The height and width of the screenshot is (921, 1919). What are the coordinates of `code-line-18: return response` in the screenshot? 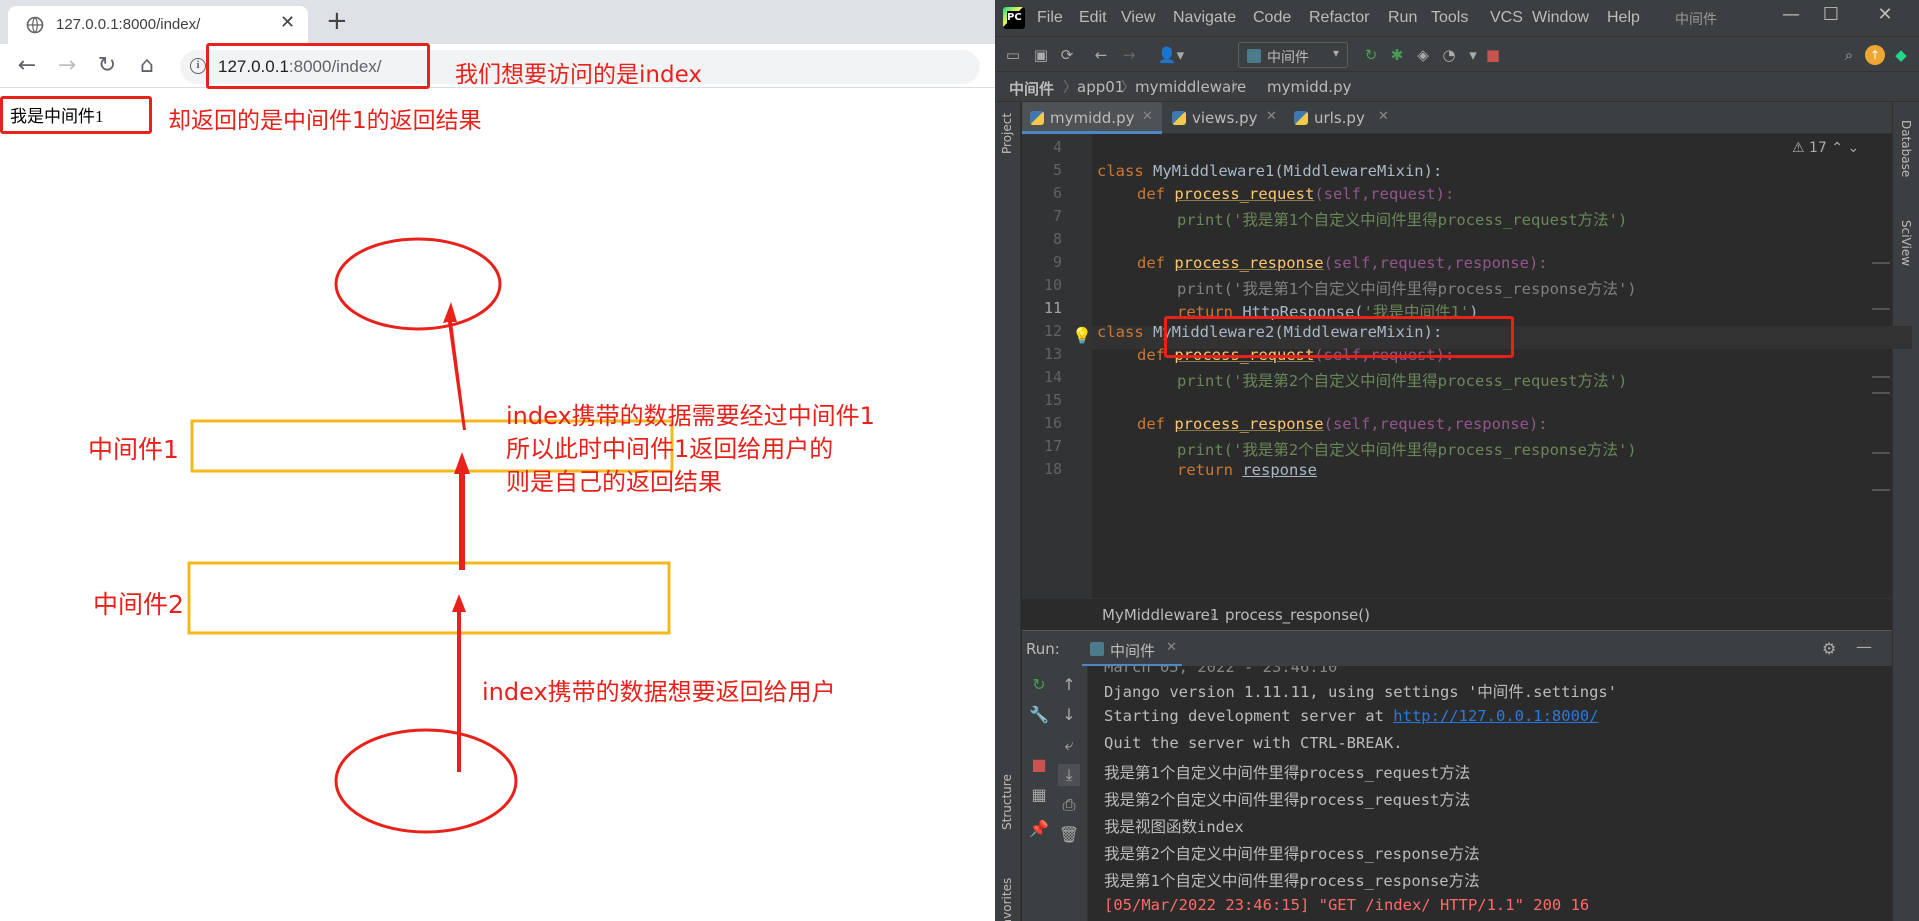 It's located at (1247, 470).